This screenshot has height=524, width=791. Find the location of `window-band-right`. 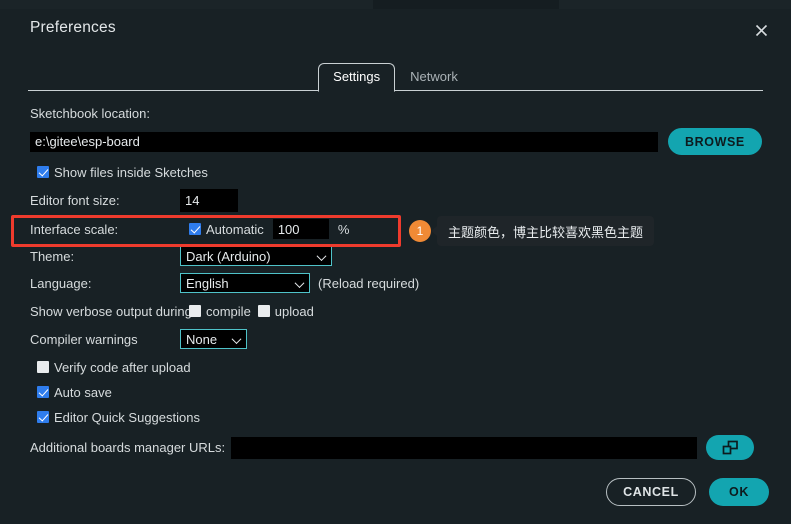

window-band-right is located at coordinates (675, 4).